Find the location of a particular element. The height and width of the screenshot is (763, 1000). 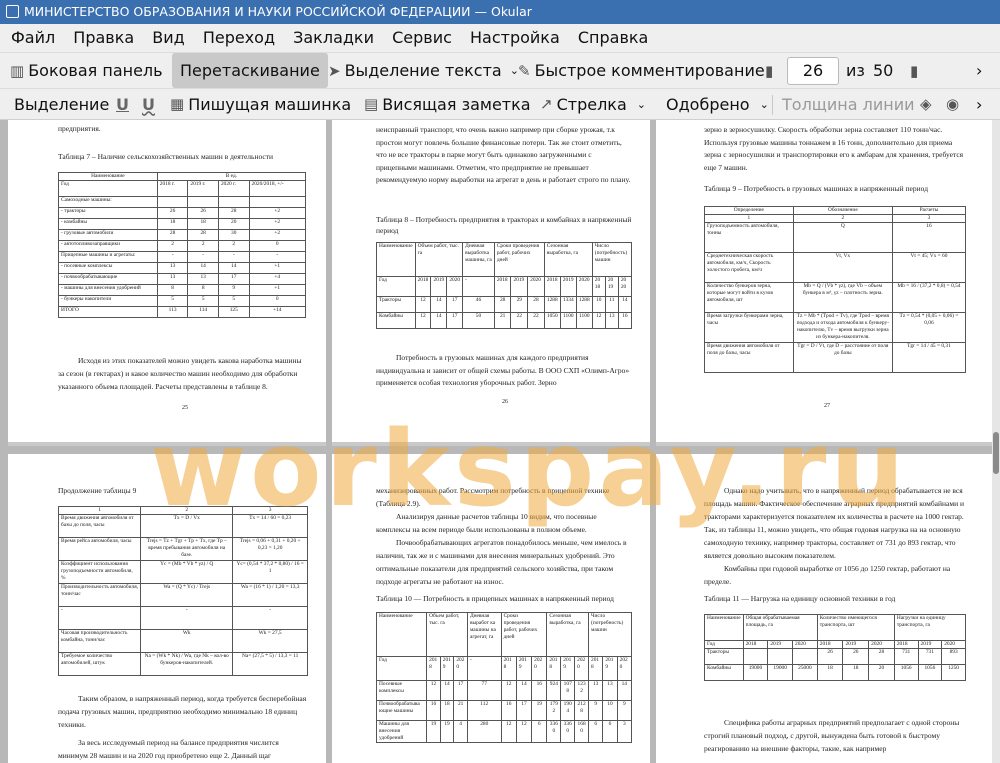

menu-help: Справка is located at coordinates (613, 38).